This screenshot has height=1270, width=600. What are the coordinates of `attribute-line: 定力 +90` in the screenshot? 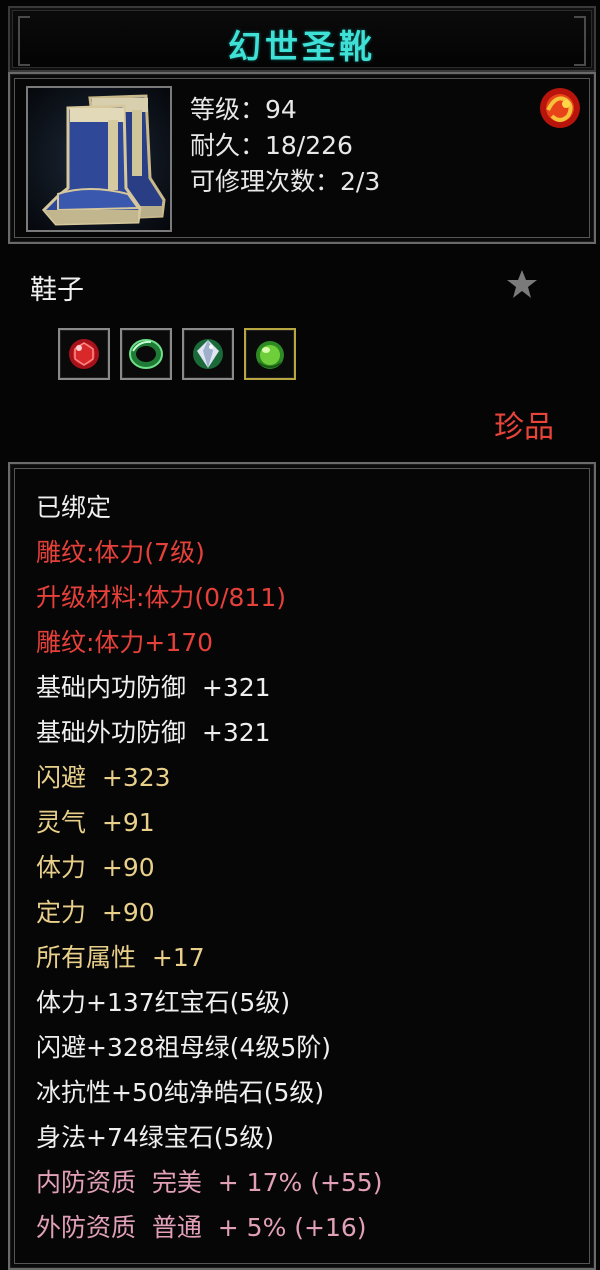 It's located at (95, 912).